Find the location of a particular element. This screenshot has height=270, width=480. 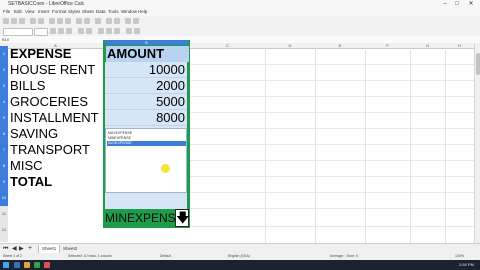

taskbar: 2:50 PM is located at coordinates (240, 265).